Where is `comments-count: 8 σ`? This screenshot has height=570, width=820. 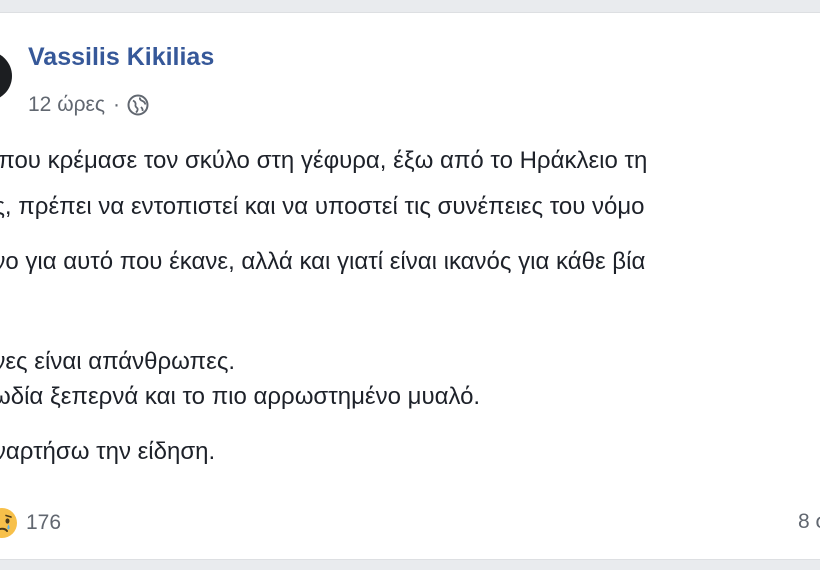 comments-count: 8 σ is located at coordinates (809, 522).